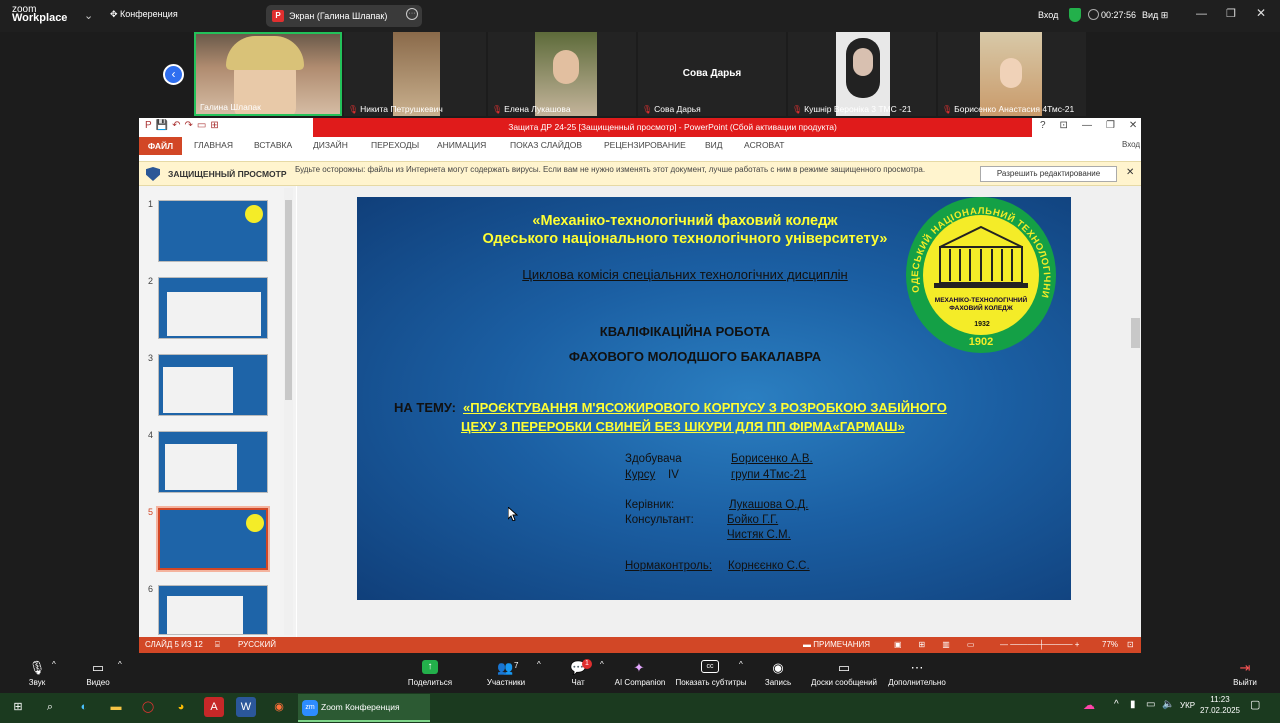  What do you see at coordinates (710, 666) in the screenshot?
I see `captions-icon: cc` at bounding box center [710, 666].